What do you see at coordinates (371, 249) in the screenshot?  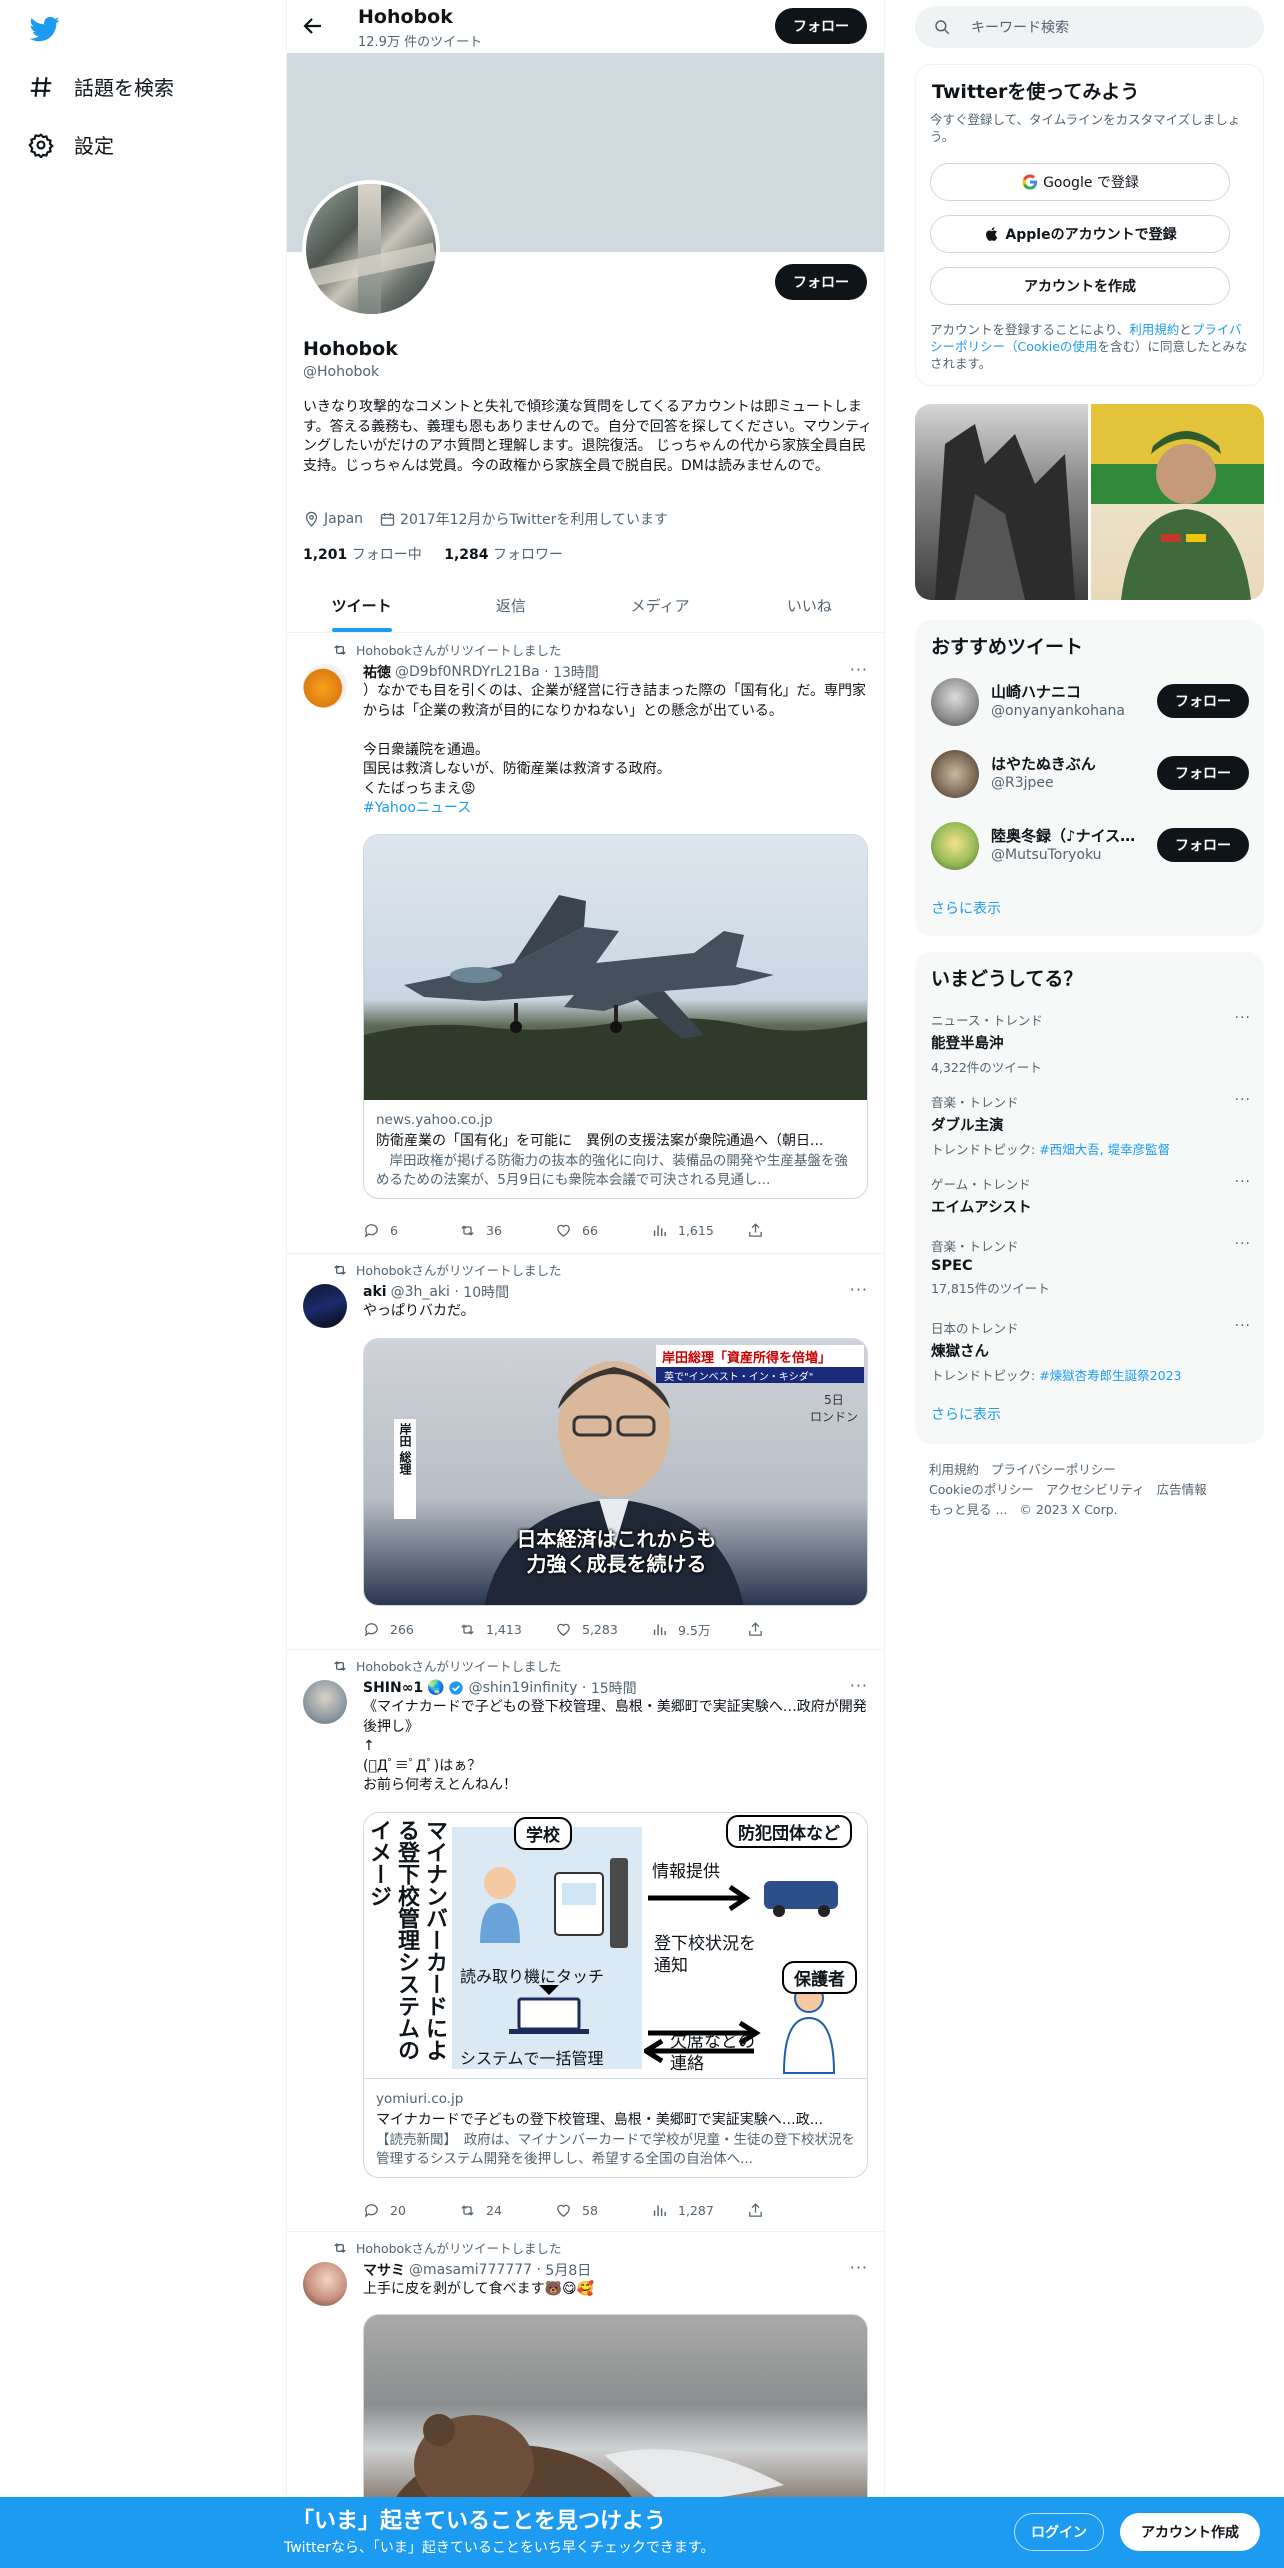 I see `profile-avatar` at bounding box center [371, 249].